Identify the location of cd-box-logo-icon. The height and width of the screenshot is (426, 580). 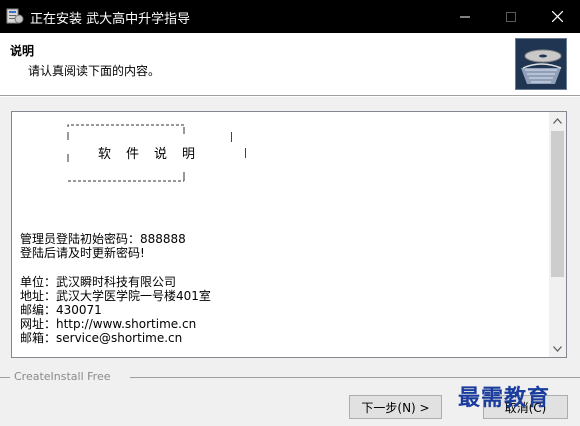
(541, 64).